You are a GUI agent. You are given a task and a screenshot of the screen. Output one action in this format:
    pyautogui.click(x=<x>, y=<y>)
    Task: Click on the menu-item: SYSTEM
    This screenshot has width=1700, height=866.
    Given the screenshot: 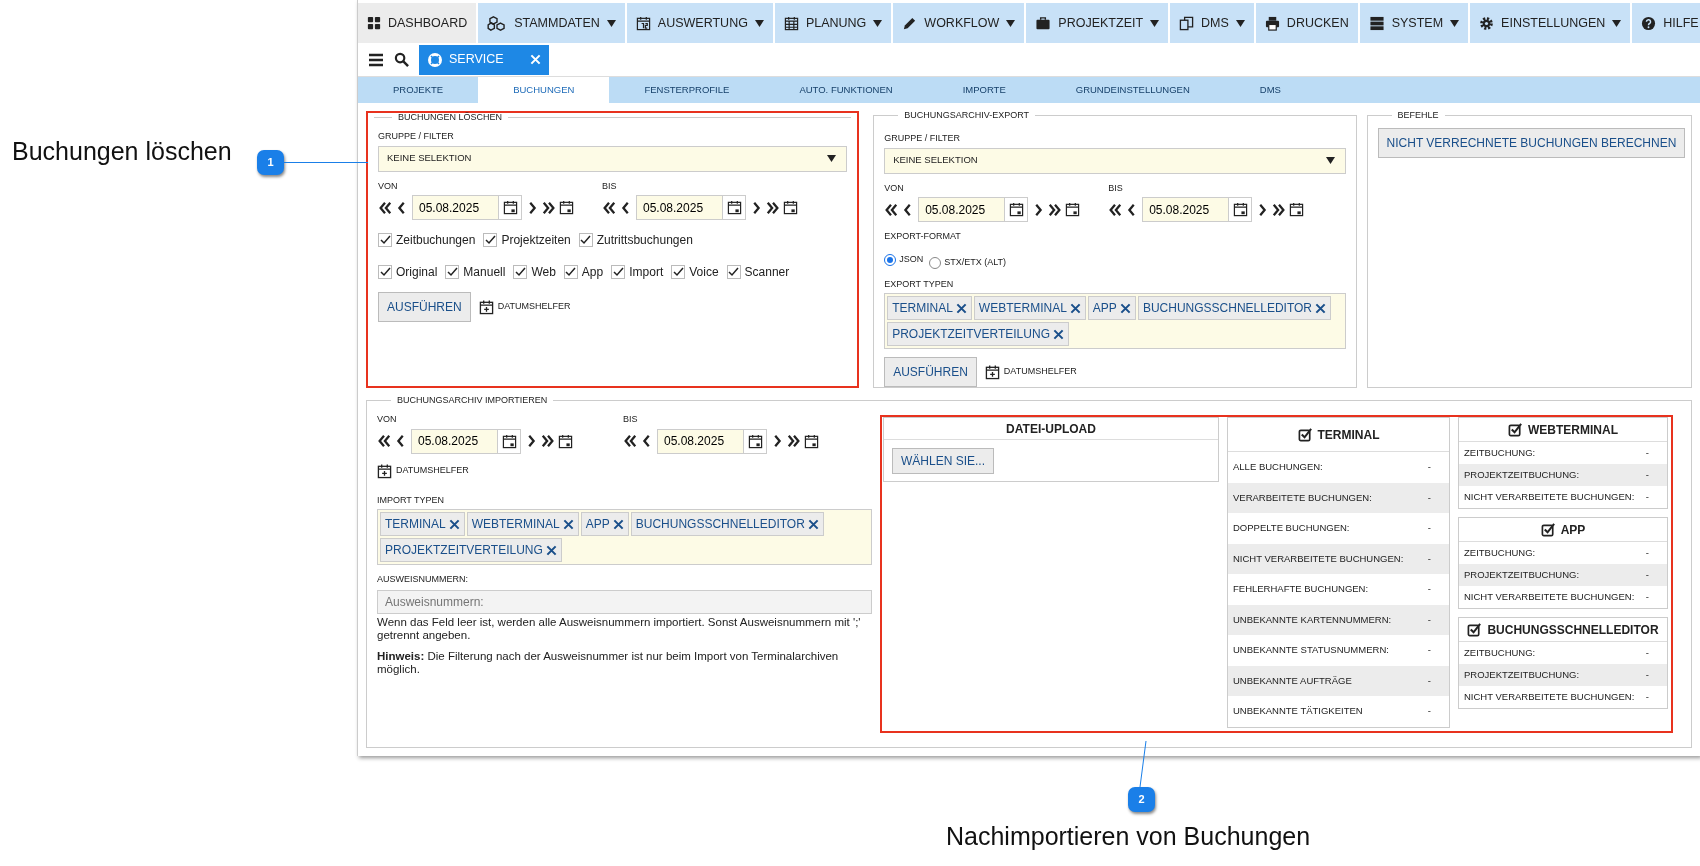 What is the action you would take?
    pyautogui.click(x=1414, y=23)
    